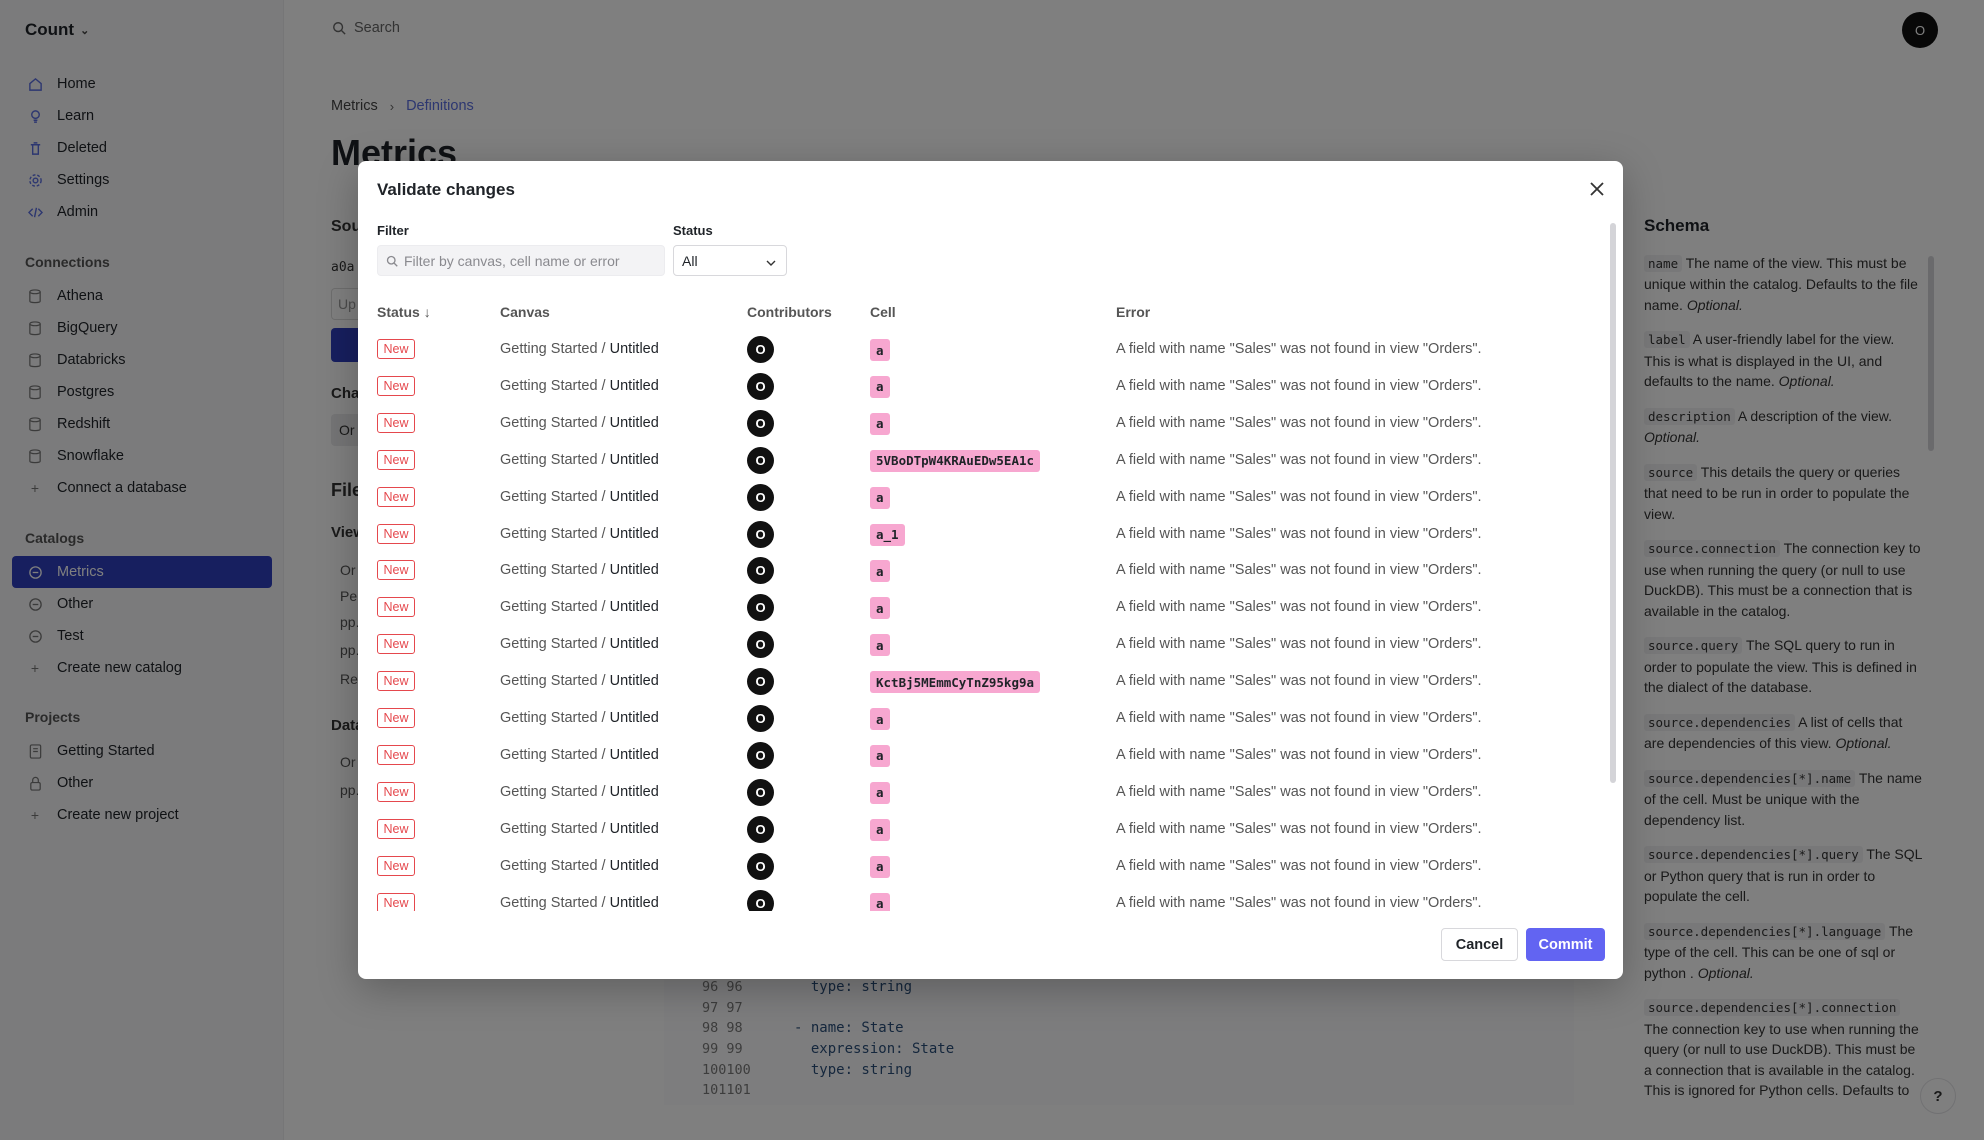  I want to click on search-icon, so click(392, 261).